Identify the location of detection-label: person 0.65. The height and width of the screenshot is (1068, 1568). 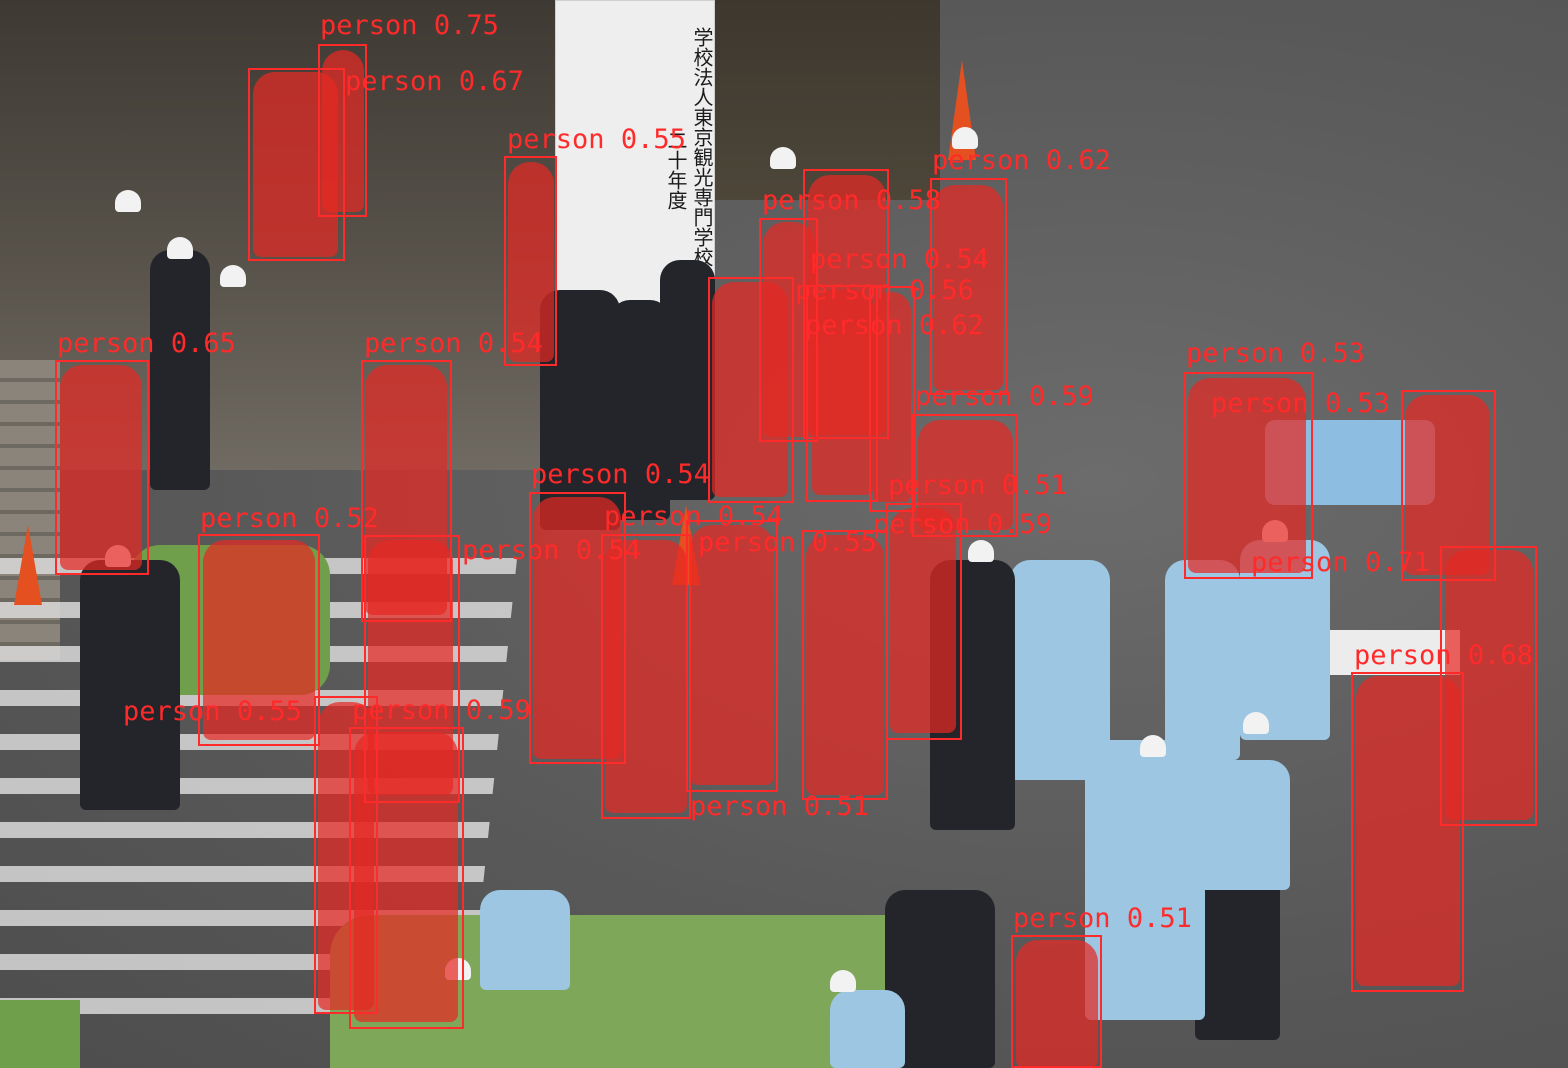
(146, 343).